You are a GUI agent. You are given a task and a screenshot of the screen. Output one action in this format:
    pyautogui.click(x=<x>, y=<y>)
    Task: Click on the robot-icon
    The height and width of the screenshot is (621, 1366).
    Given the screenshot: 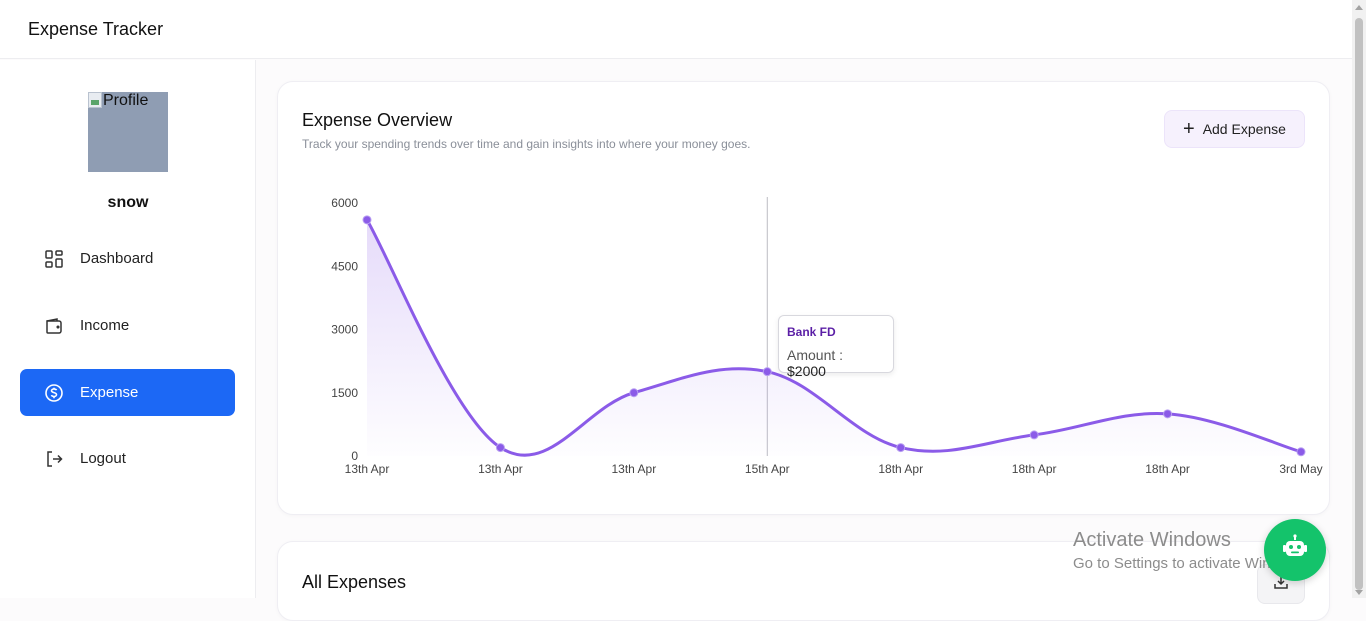 What is the action you would take?
    pyautogui.click(x=1295, y=550)
    